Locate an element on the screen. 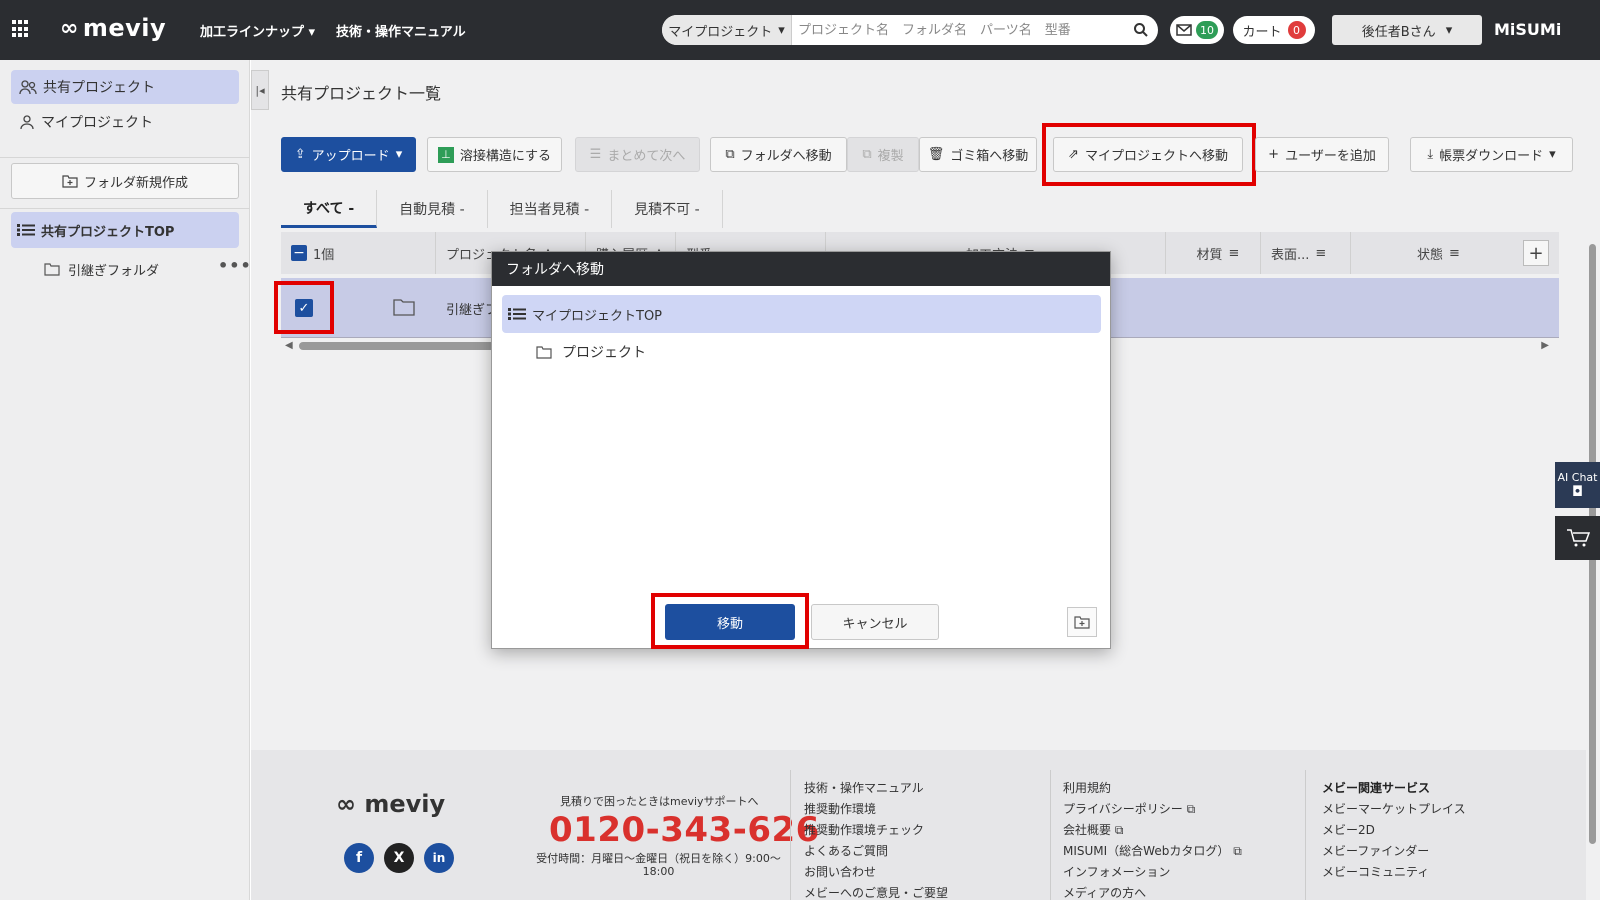  nav-processing-lineup: 加工ラインナップ ▾ is located at coordinates (257, 30).